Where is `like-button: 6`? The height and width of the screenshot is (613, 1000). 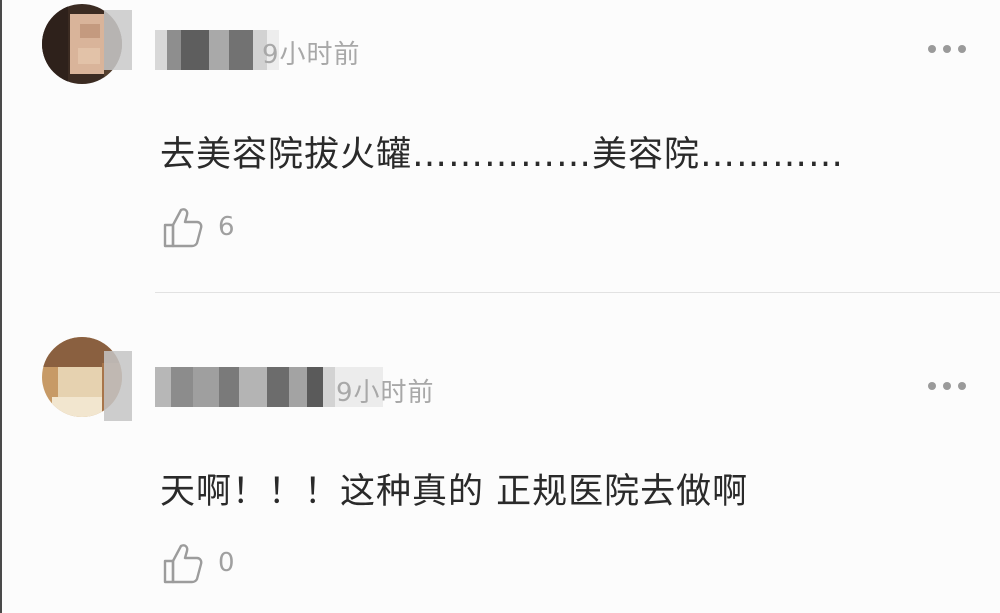
like-button: 6 is located at coordinates (198, 227).